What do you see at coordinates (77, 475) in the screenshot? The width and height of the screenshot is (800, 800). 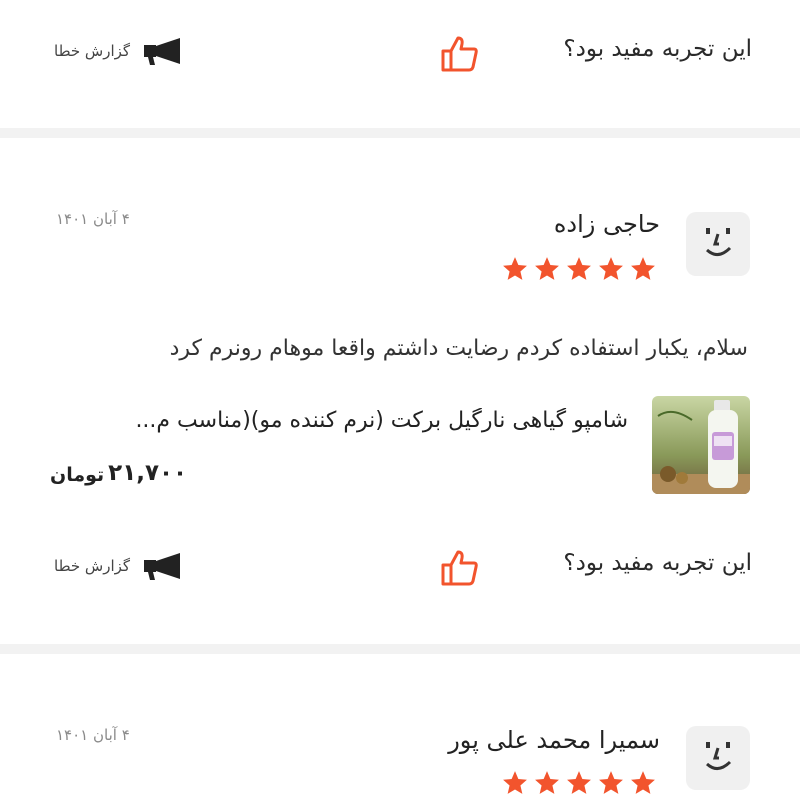 I see `price-currency: تومان` at bounding box center [77, 475].